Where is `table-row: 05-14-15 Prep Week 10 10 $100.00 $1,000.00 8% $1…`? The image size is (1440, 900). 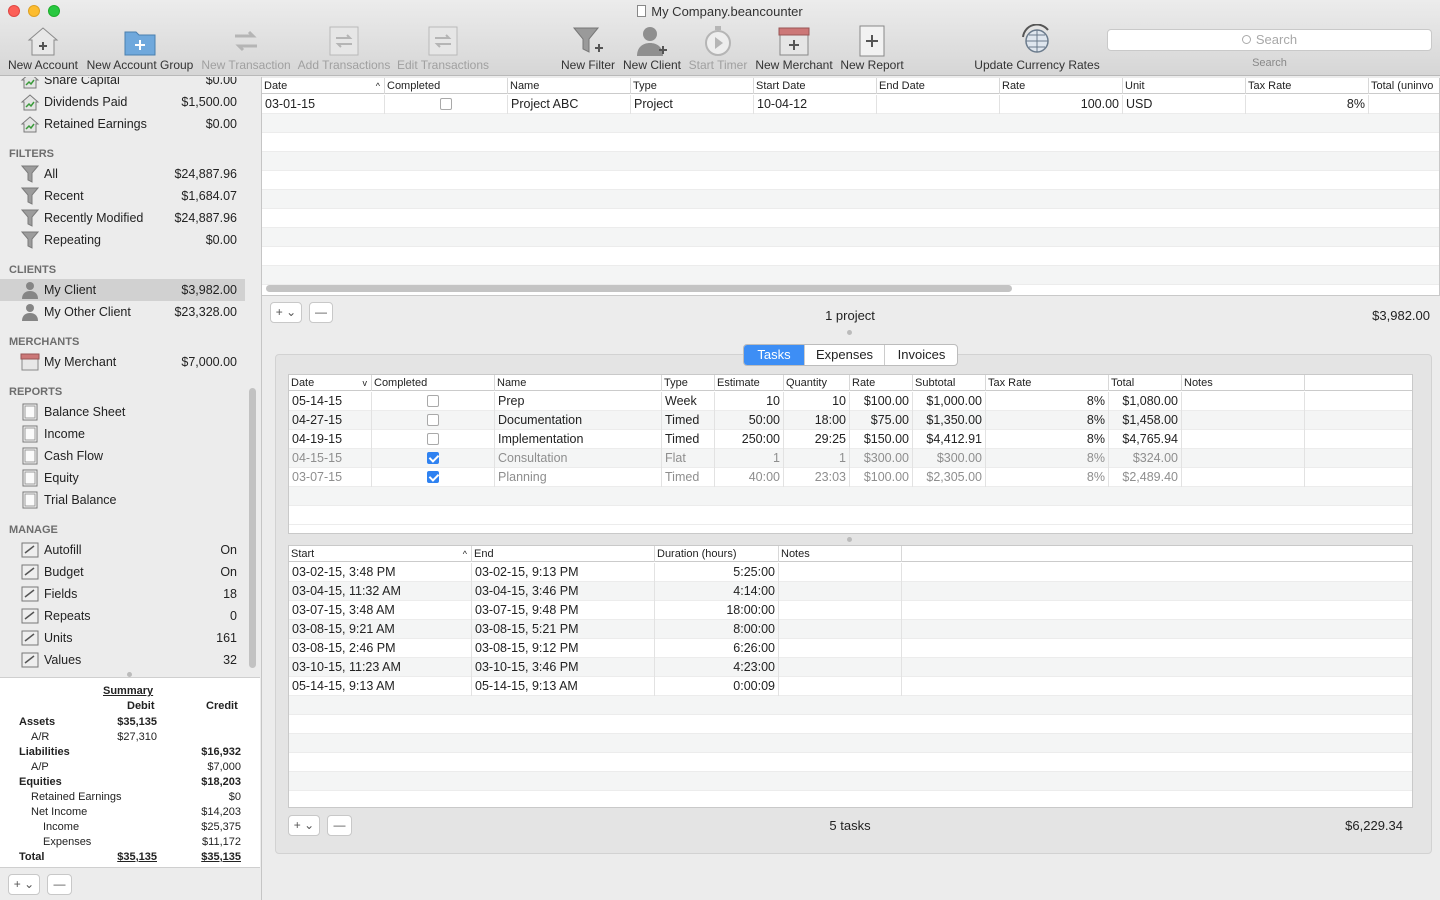 table-row: 05-14-15 Prep Week 10 10 $100.00 $1,000.00 8% $1… is located at coordinates (850, 401).